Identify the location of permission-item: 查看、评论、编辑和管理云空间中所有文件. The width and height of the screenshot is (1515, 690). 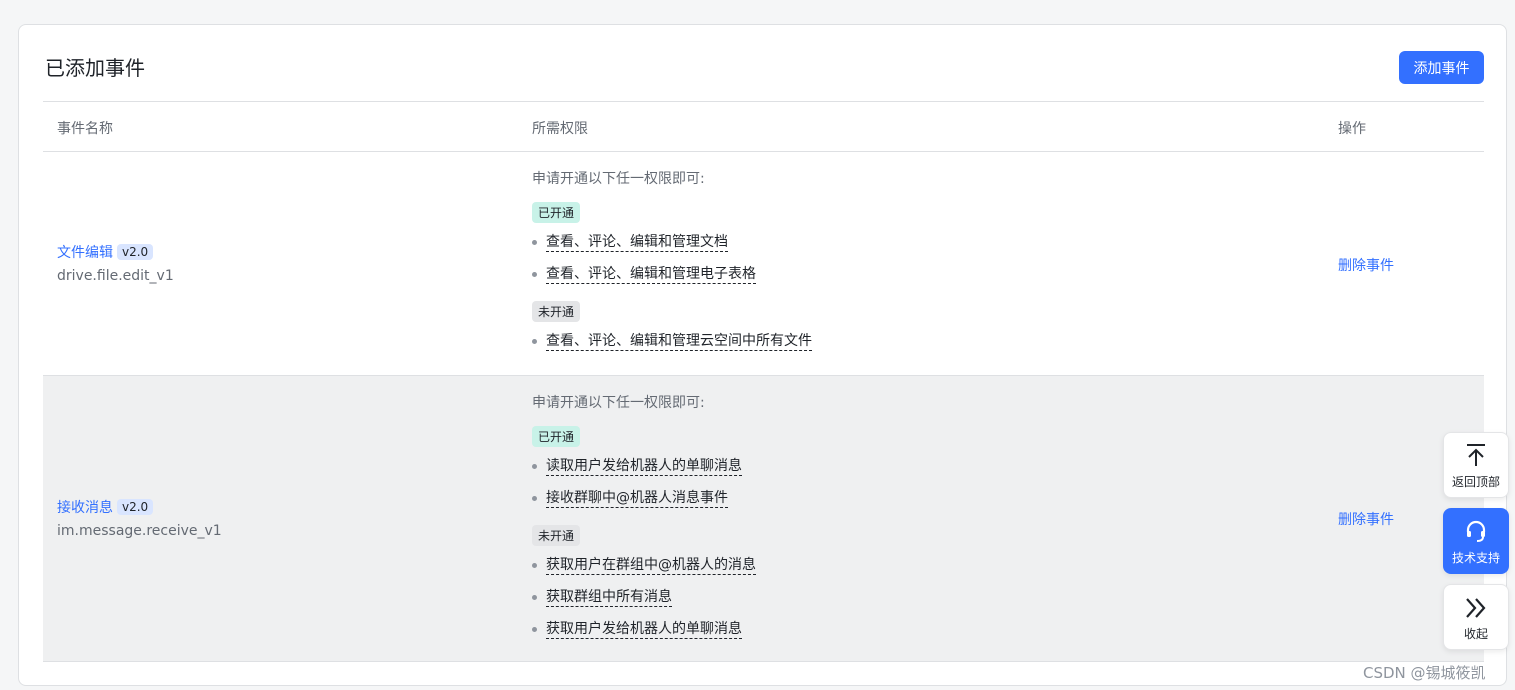
(672, 346).